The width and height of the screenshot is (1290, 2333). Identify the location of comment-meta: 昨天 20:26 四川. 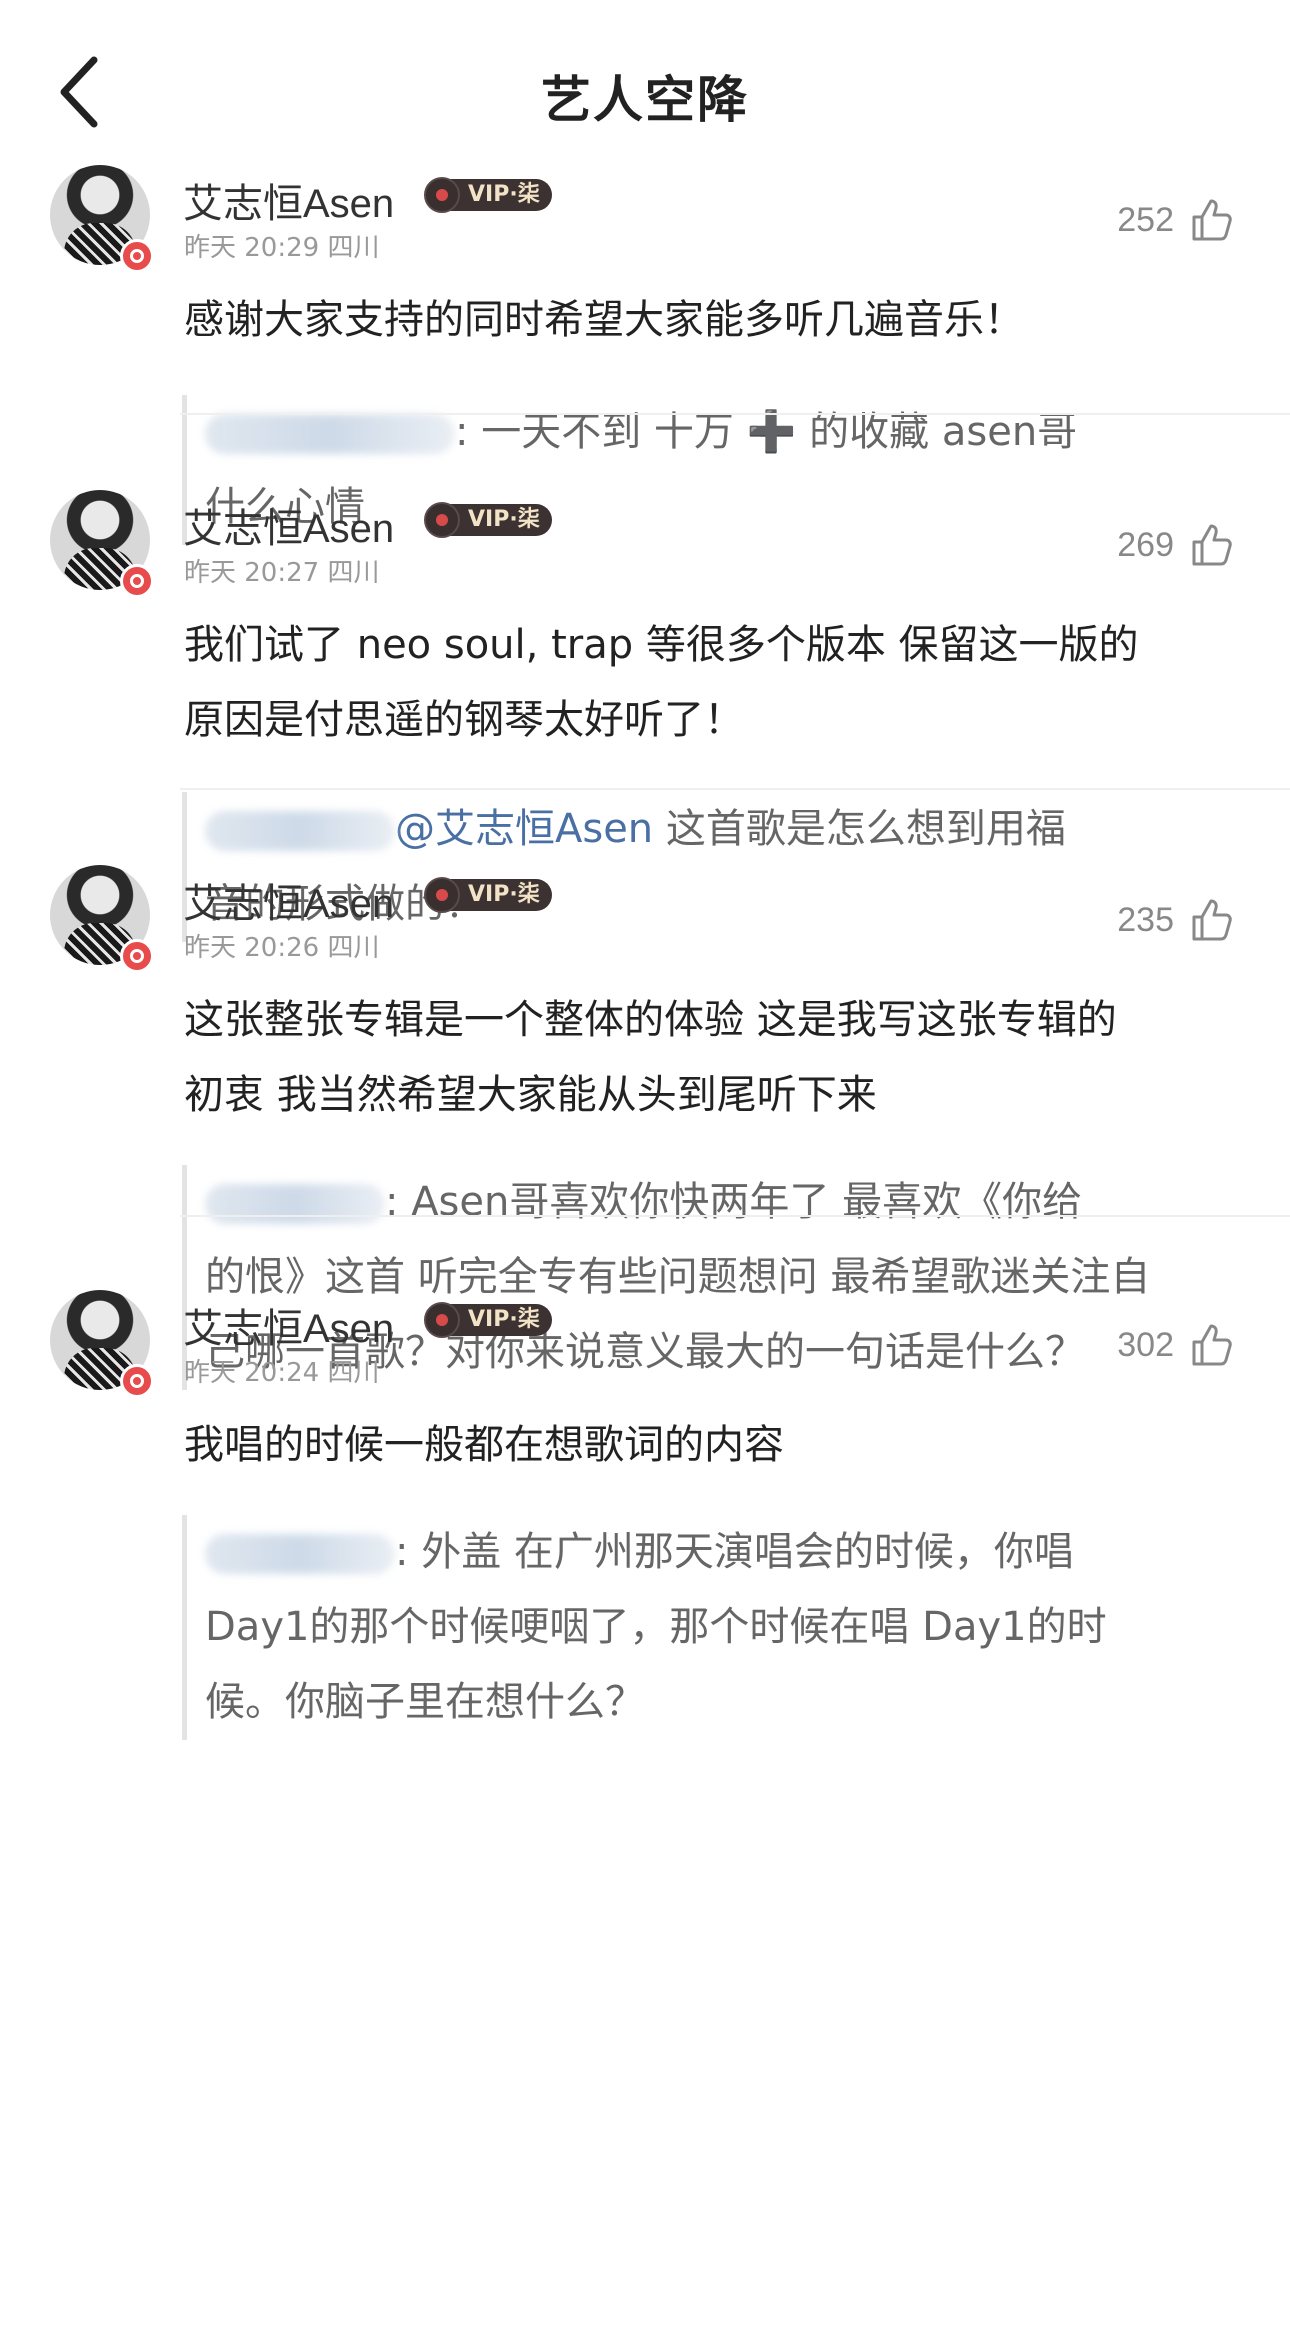
(281, 945).